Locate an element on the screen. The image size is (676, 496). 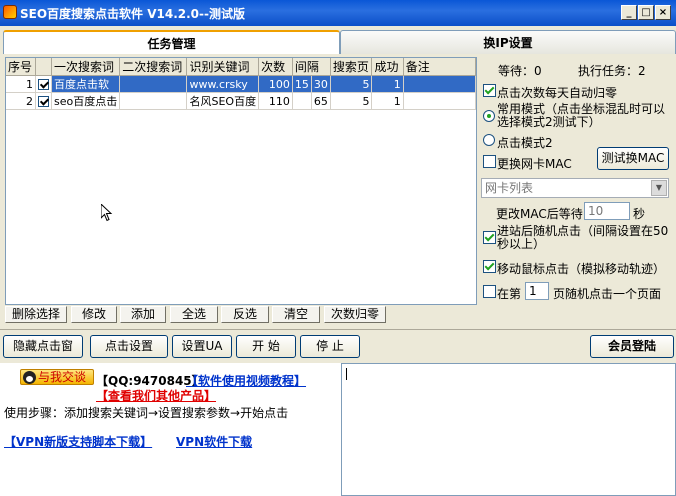
minimize-button: _ is located at coordinates (629, 12).